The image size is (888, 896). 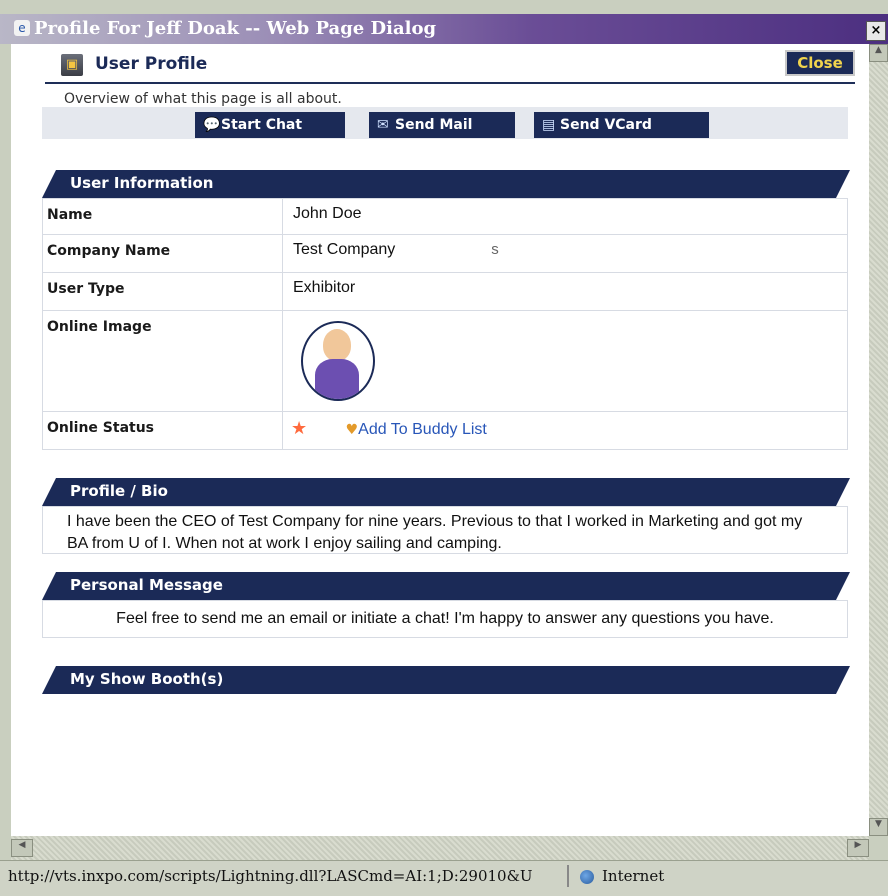 I want to click on company-label: Company Name, so click(x=162, y=253).